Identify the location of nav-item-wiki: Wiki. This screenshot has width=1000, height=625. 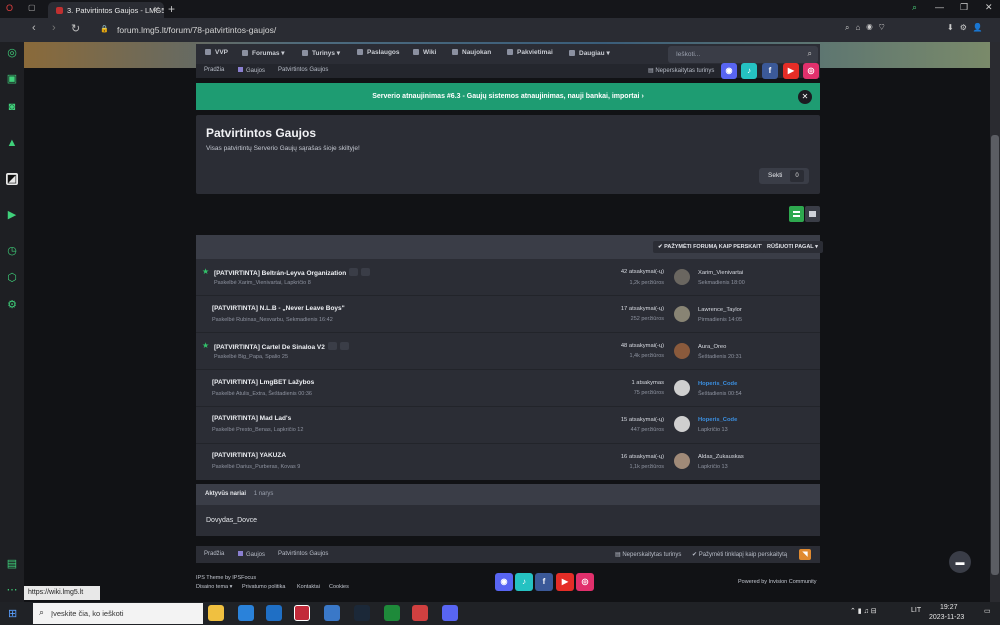
(424, 52).